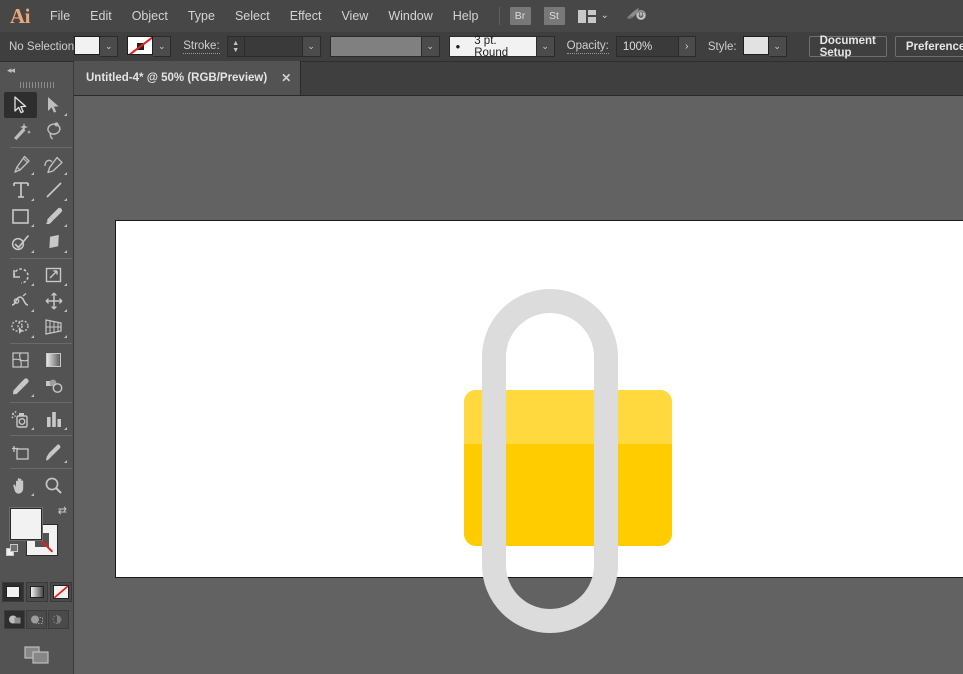 The image size is (963, 674). Describe the element at coordinates (11, 69) in the screenshot. I see `collapse-chevrons-icon: ◂◂` at that location.